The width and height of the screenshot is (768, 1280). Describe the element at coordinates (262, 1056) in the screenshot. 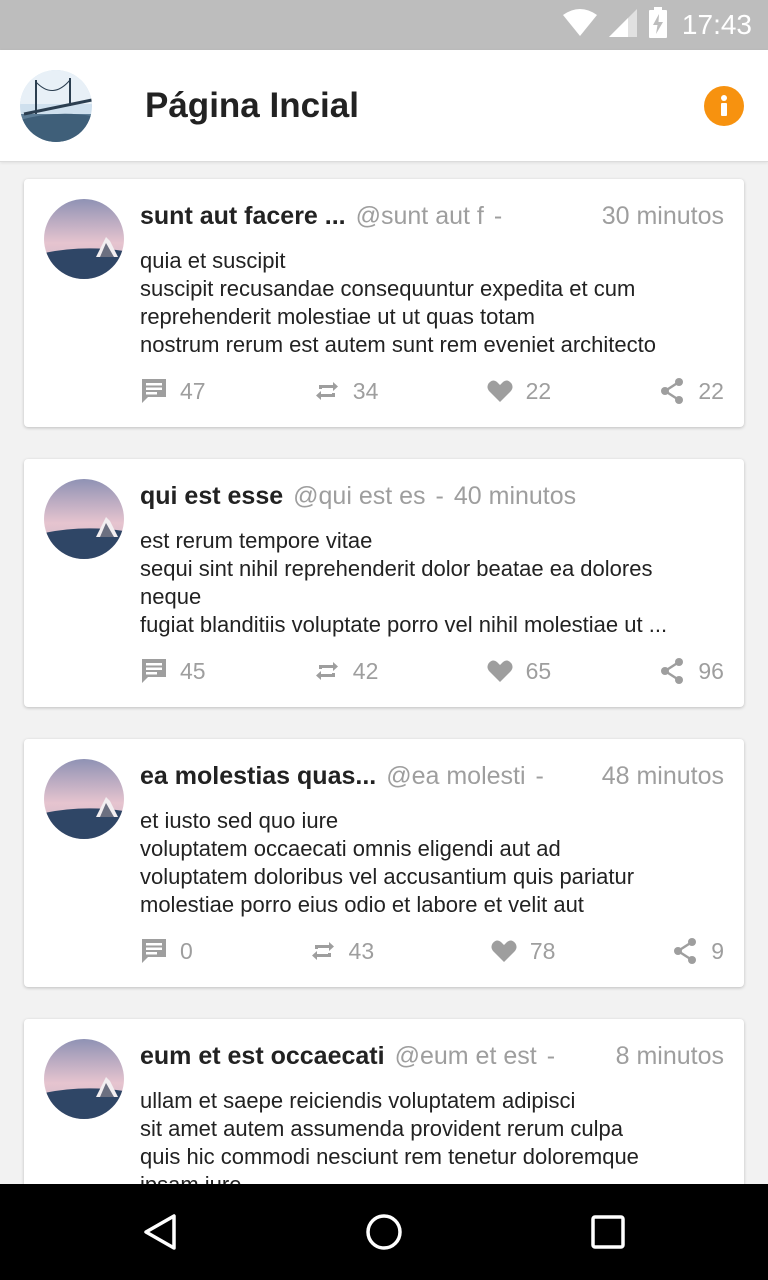

I see `post-author-name: eum et est occaecati` at that location.